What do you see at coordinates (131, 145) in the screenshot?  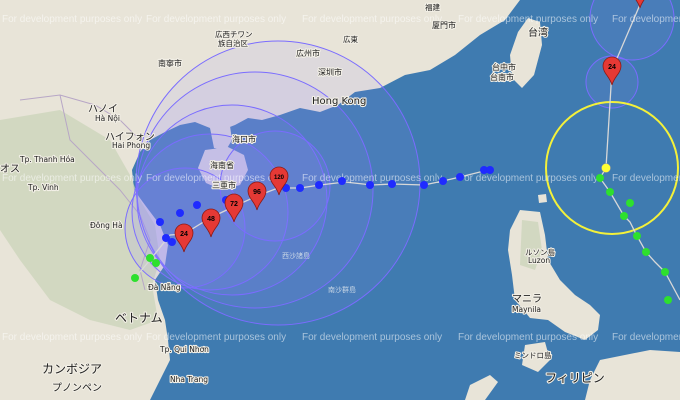 I see `label-haiphong-en: Hai Phong` at bounding box center [131, 145].